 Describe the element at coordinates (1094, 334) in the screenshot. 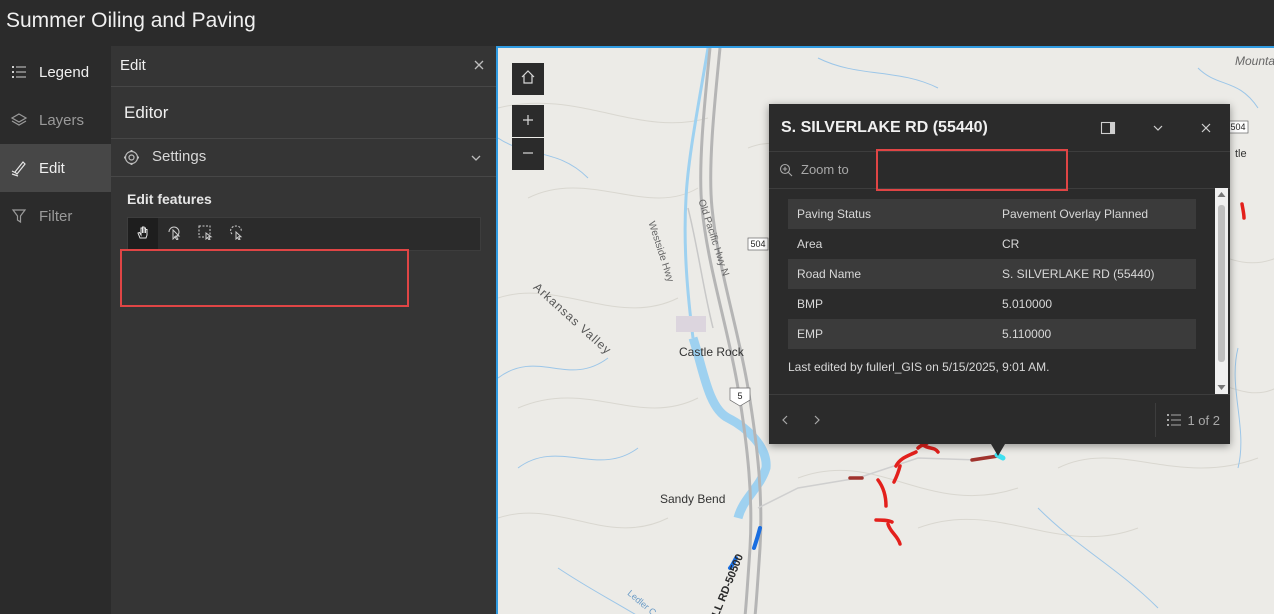

I see `attribute-value: 5.110000` at that location.